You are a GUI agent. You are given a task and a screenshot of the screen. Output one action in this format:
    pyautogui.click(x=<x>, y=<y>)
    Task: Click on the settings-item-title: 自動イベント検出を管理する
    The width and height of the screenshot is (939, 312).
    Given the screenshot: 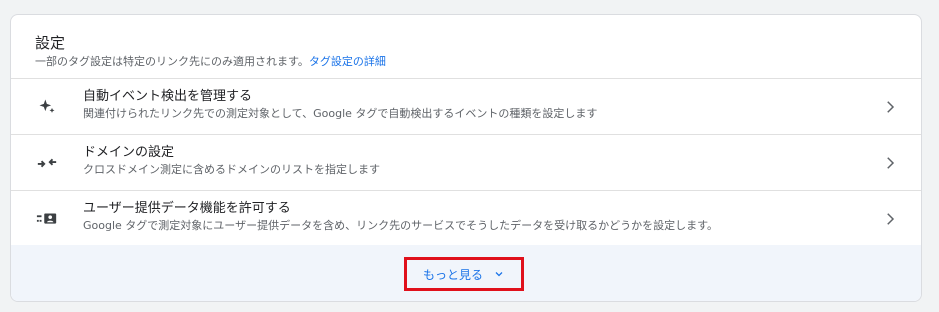 What is the action you would take?
    pyautogui.click(x=168, y=96)
    